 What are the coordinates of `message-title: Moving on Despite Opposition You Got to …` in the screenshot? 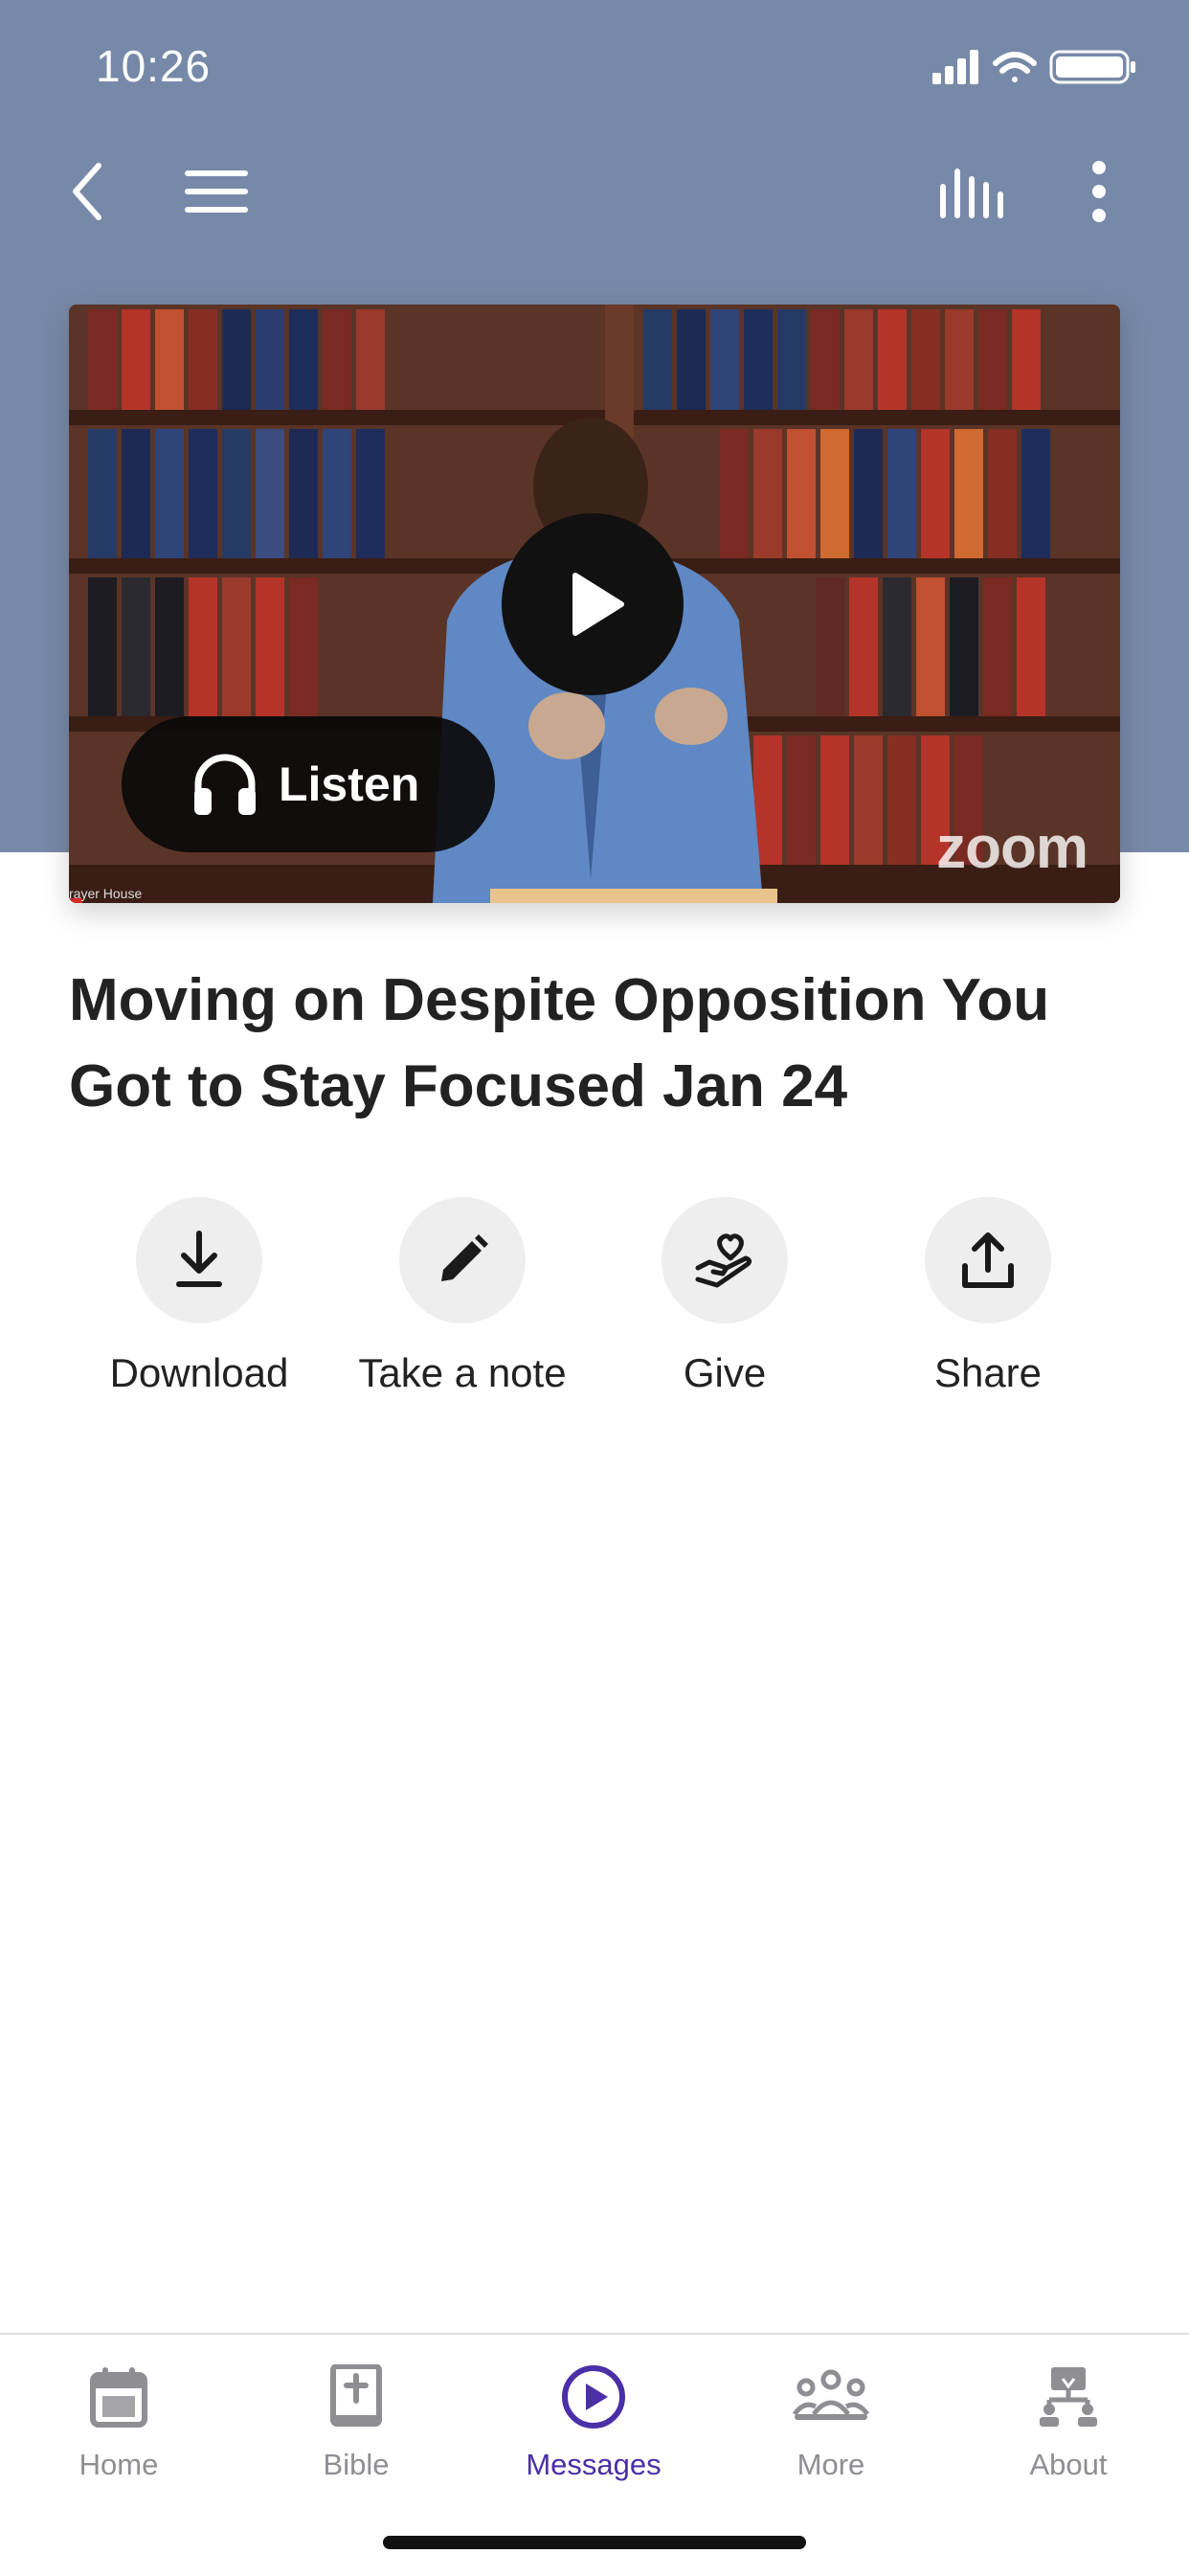 It's located at (559, 1043).